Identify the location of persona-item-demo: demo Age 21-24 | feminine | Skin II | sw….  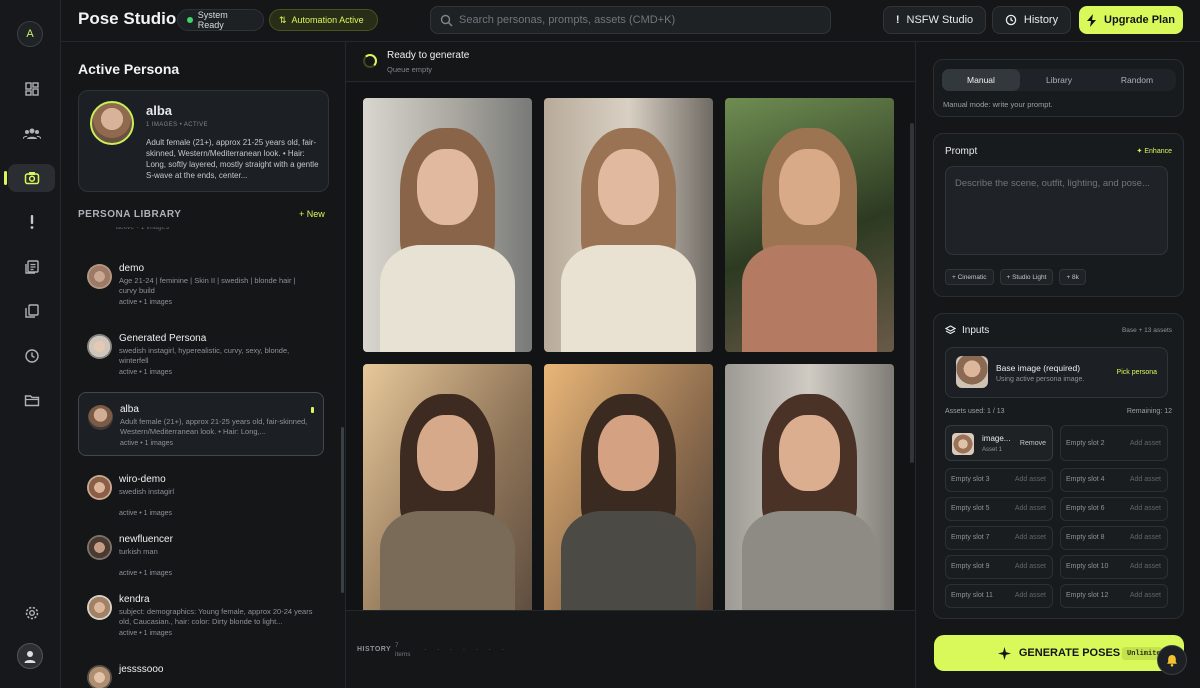
(201, 284).